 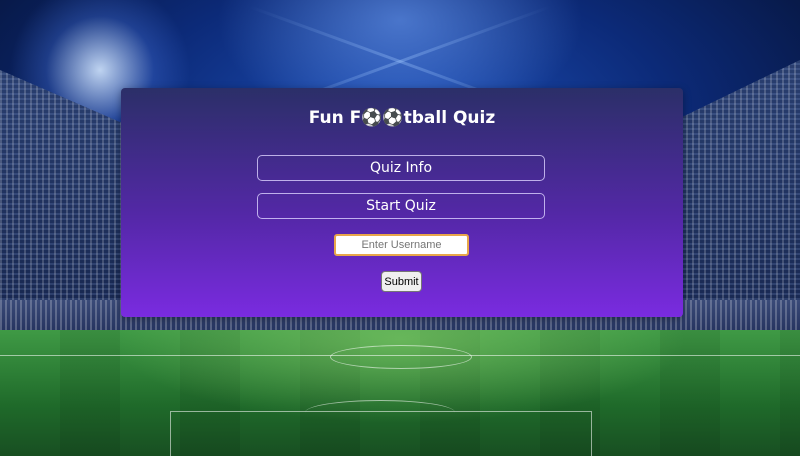 I want to click on pitch-center-circle, so click(x=401, y=357).